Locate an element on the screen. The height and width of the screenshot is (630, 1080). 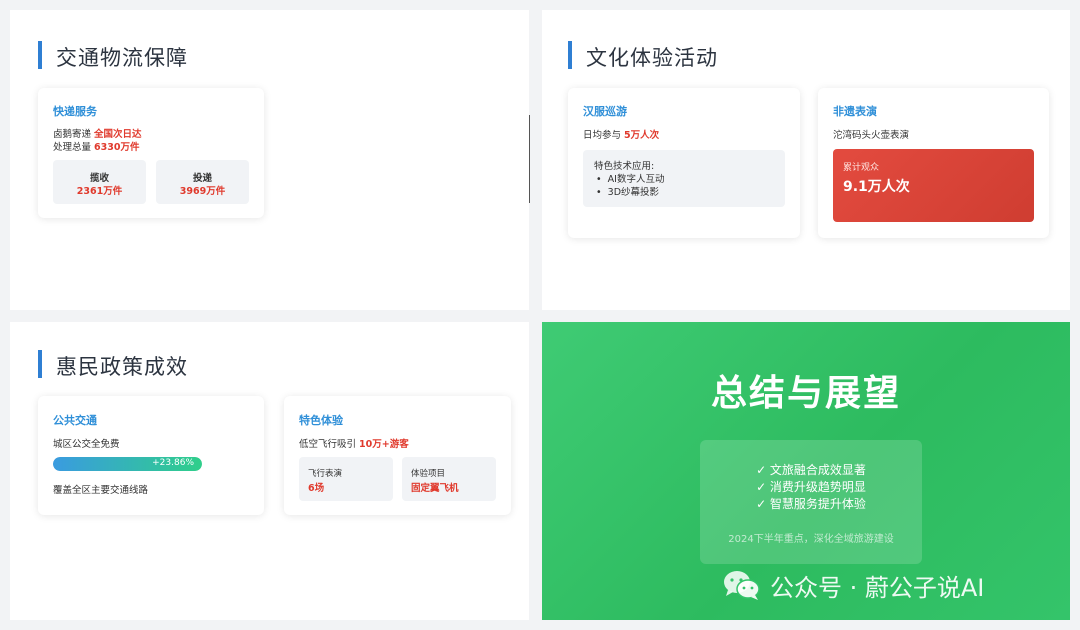
summary-check-item: ✓ 智慧服务提升体验 is located at coordinates (811, 504).